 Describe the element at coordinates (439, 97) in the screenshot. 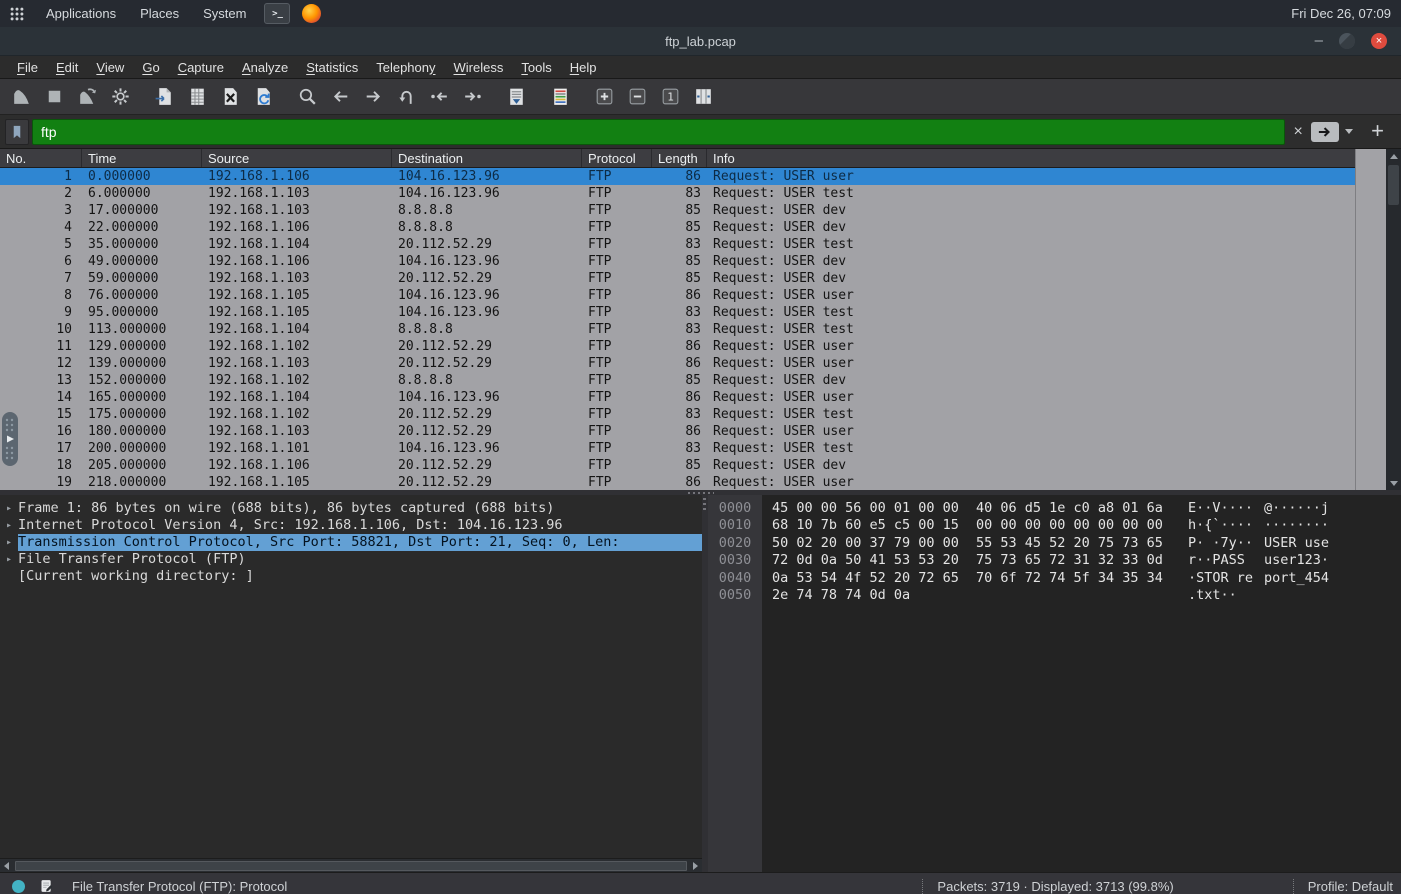

I see `first-packet-icon` at that location.